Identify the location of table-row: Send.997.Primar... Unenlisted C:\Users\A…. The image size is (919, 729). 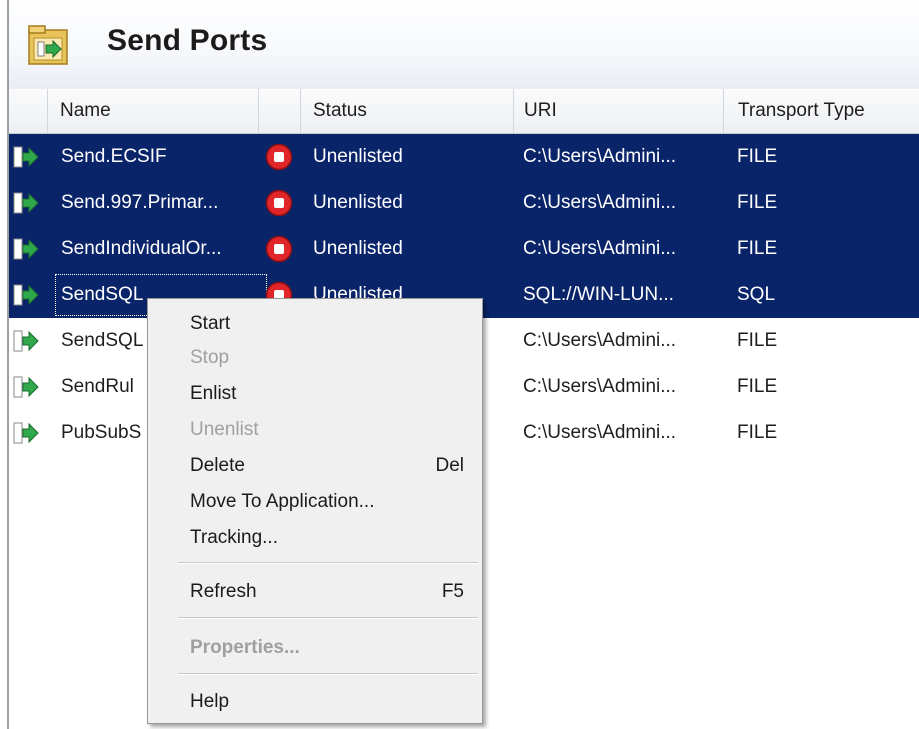
(464, 203).